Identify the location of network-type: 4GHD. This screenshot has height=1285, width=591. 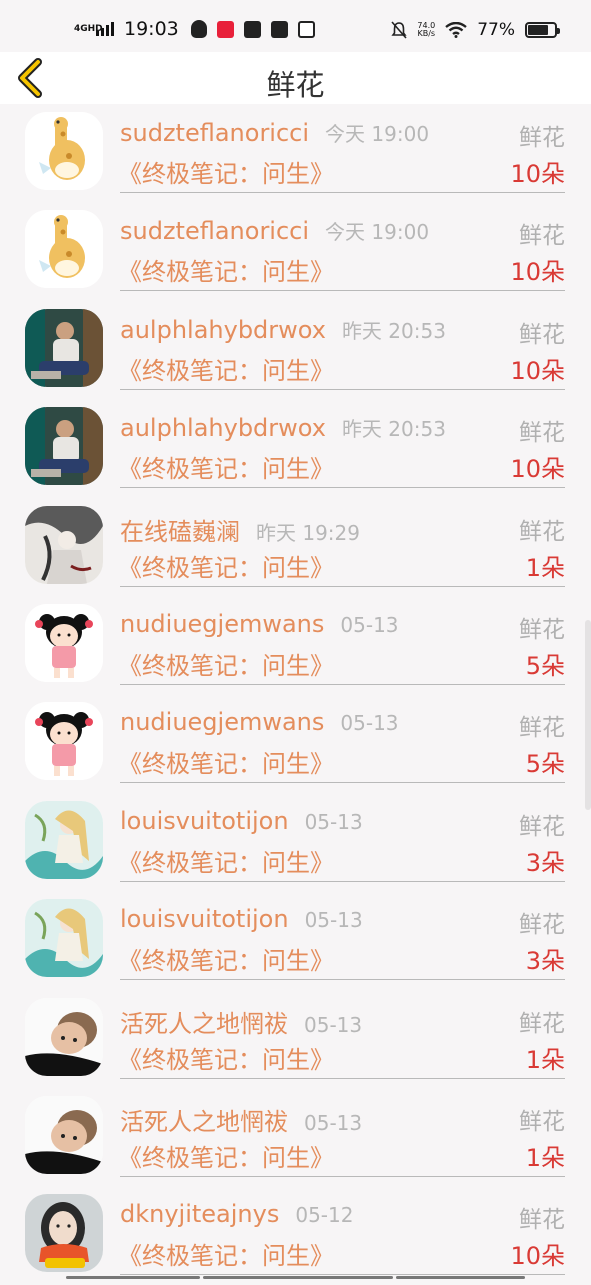
(86, 29).